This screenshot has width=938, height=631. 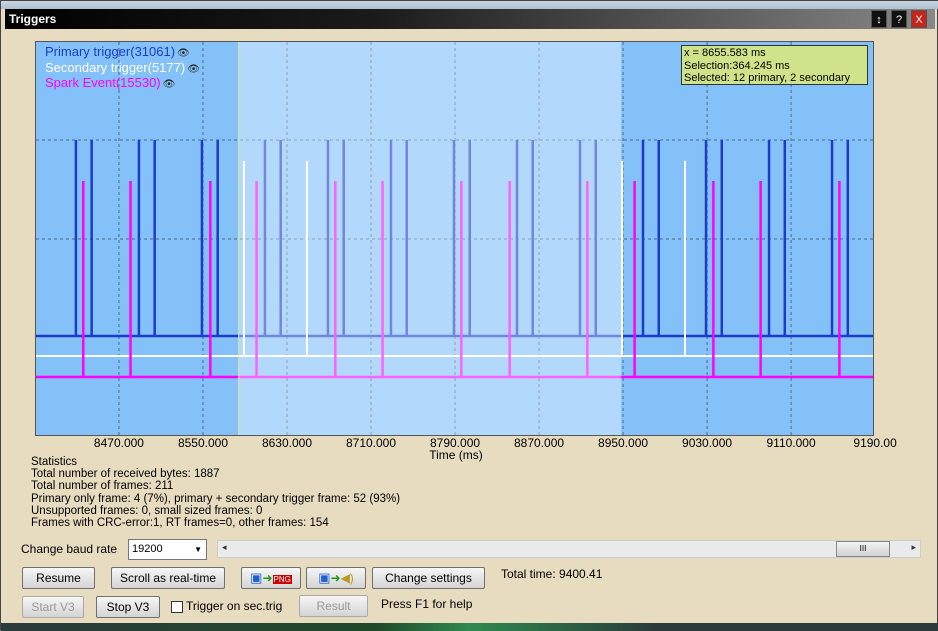 I want to click on scroll-right-icon: ▸, so click(x=913, y=547).